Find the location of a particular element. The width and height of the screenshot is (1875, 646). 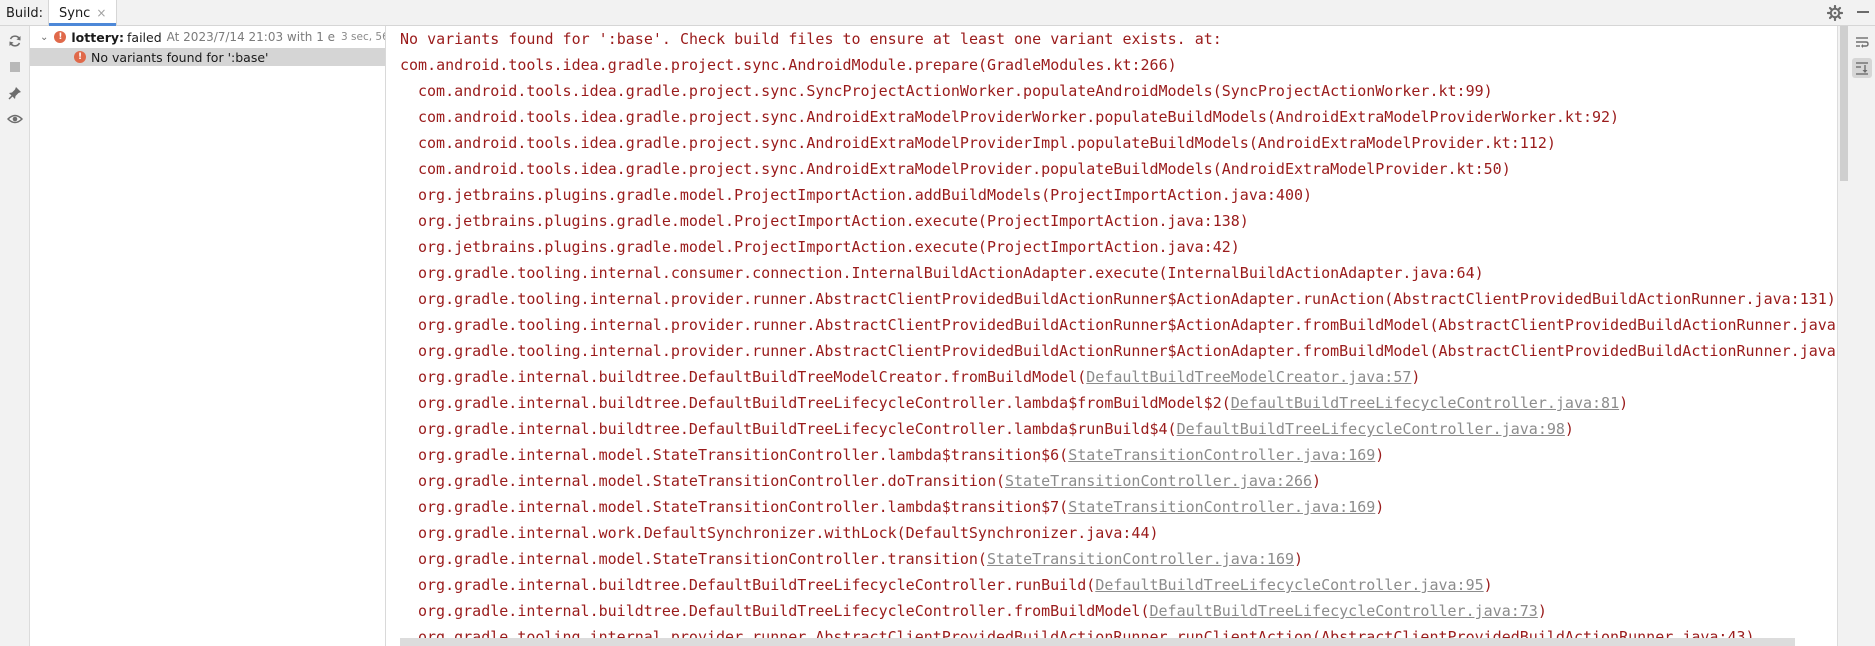

build-status: failed is located at coordinates (144, 37).